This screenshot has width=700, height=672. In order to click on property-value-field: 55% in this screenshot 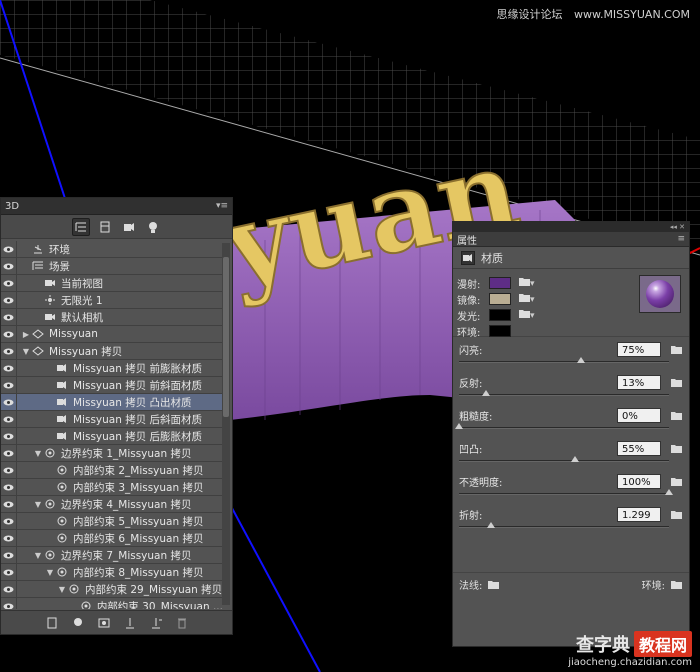, I will do `click(639, 448)`.